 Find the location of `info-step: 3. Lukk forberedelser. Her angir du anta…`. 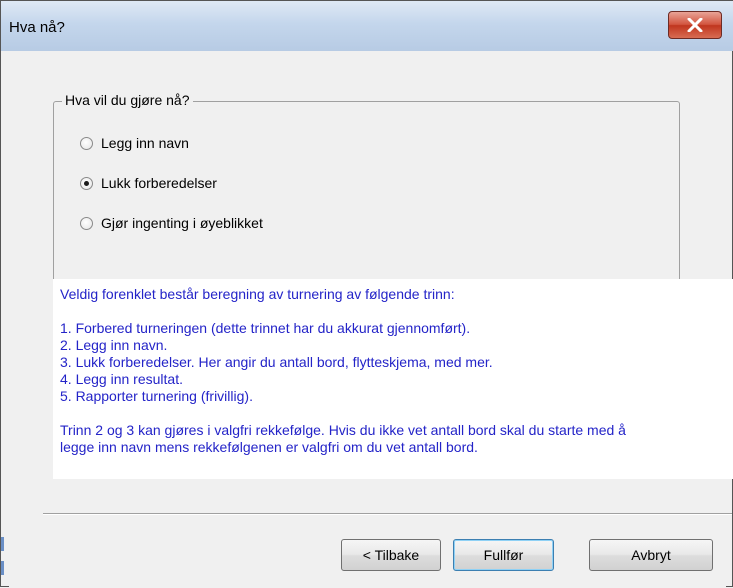

info-step: 3. Lukk forberedelser. Her angir du anta… is located at coordinates (276, 362).